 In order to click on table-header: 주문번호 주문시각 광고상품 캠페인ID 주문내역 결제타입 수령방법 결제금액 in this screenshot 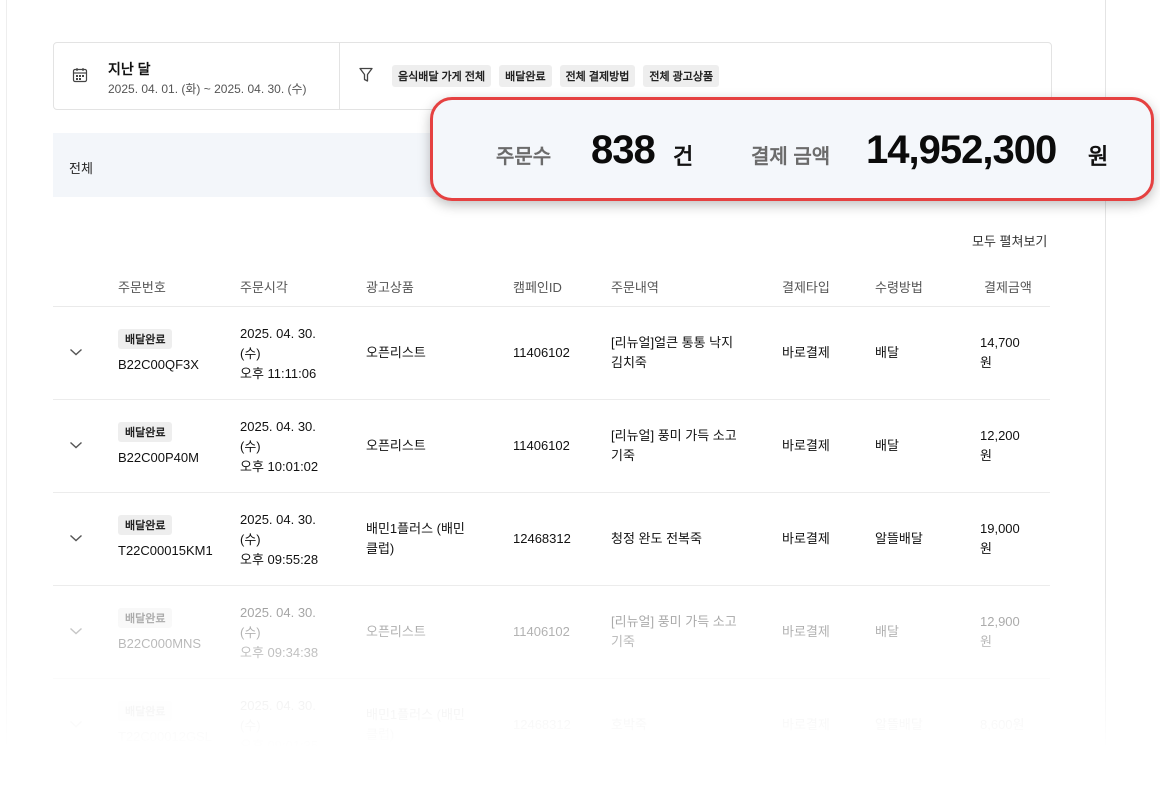, I will do `click(551, 284)`.